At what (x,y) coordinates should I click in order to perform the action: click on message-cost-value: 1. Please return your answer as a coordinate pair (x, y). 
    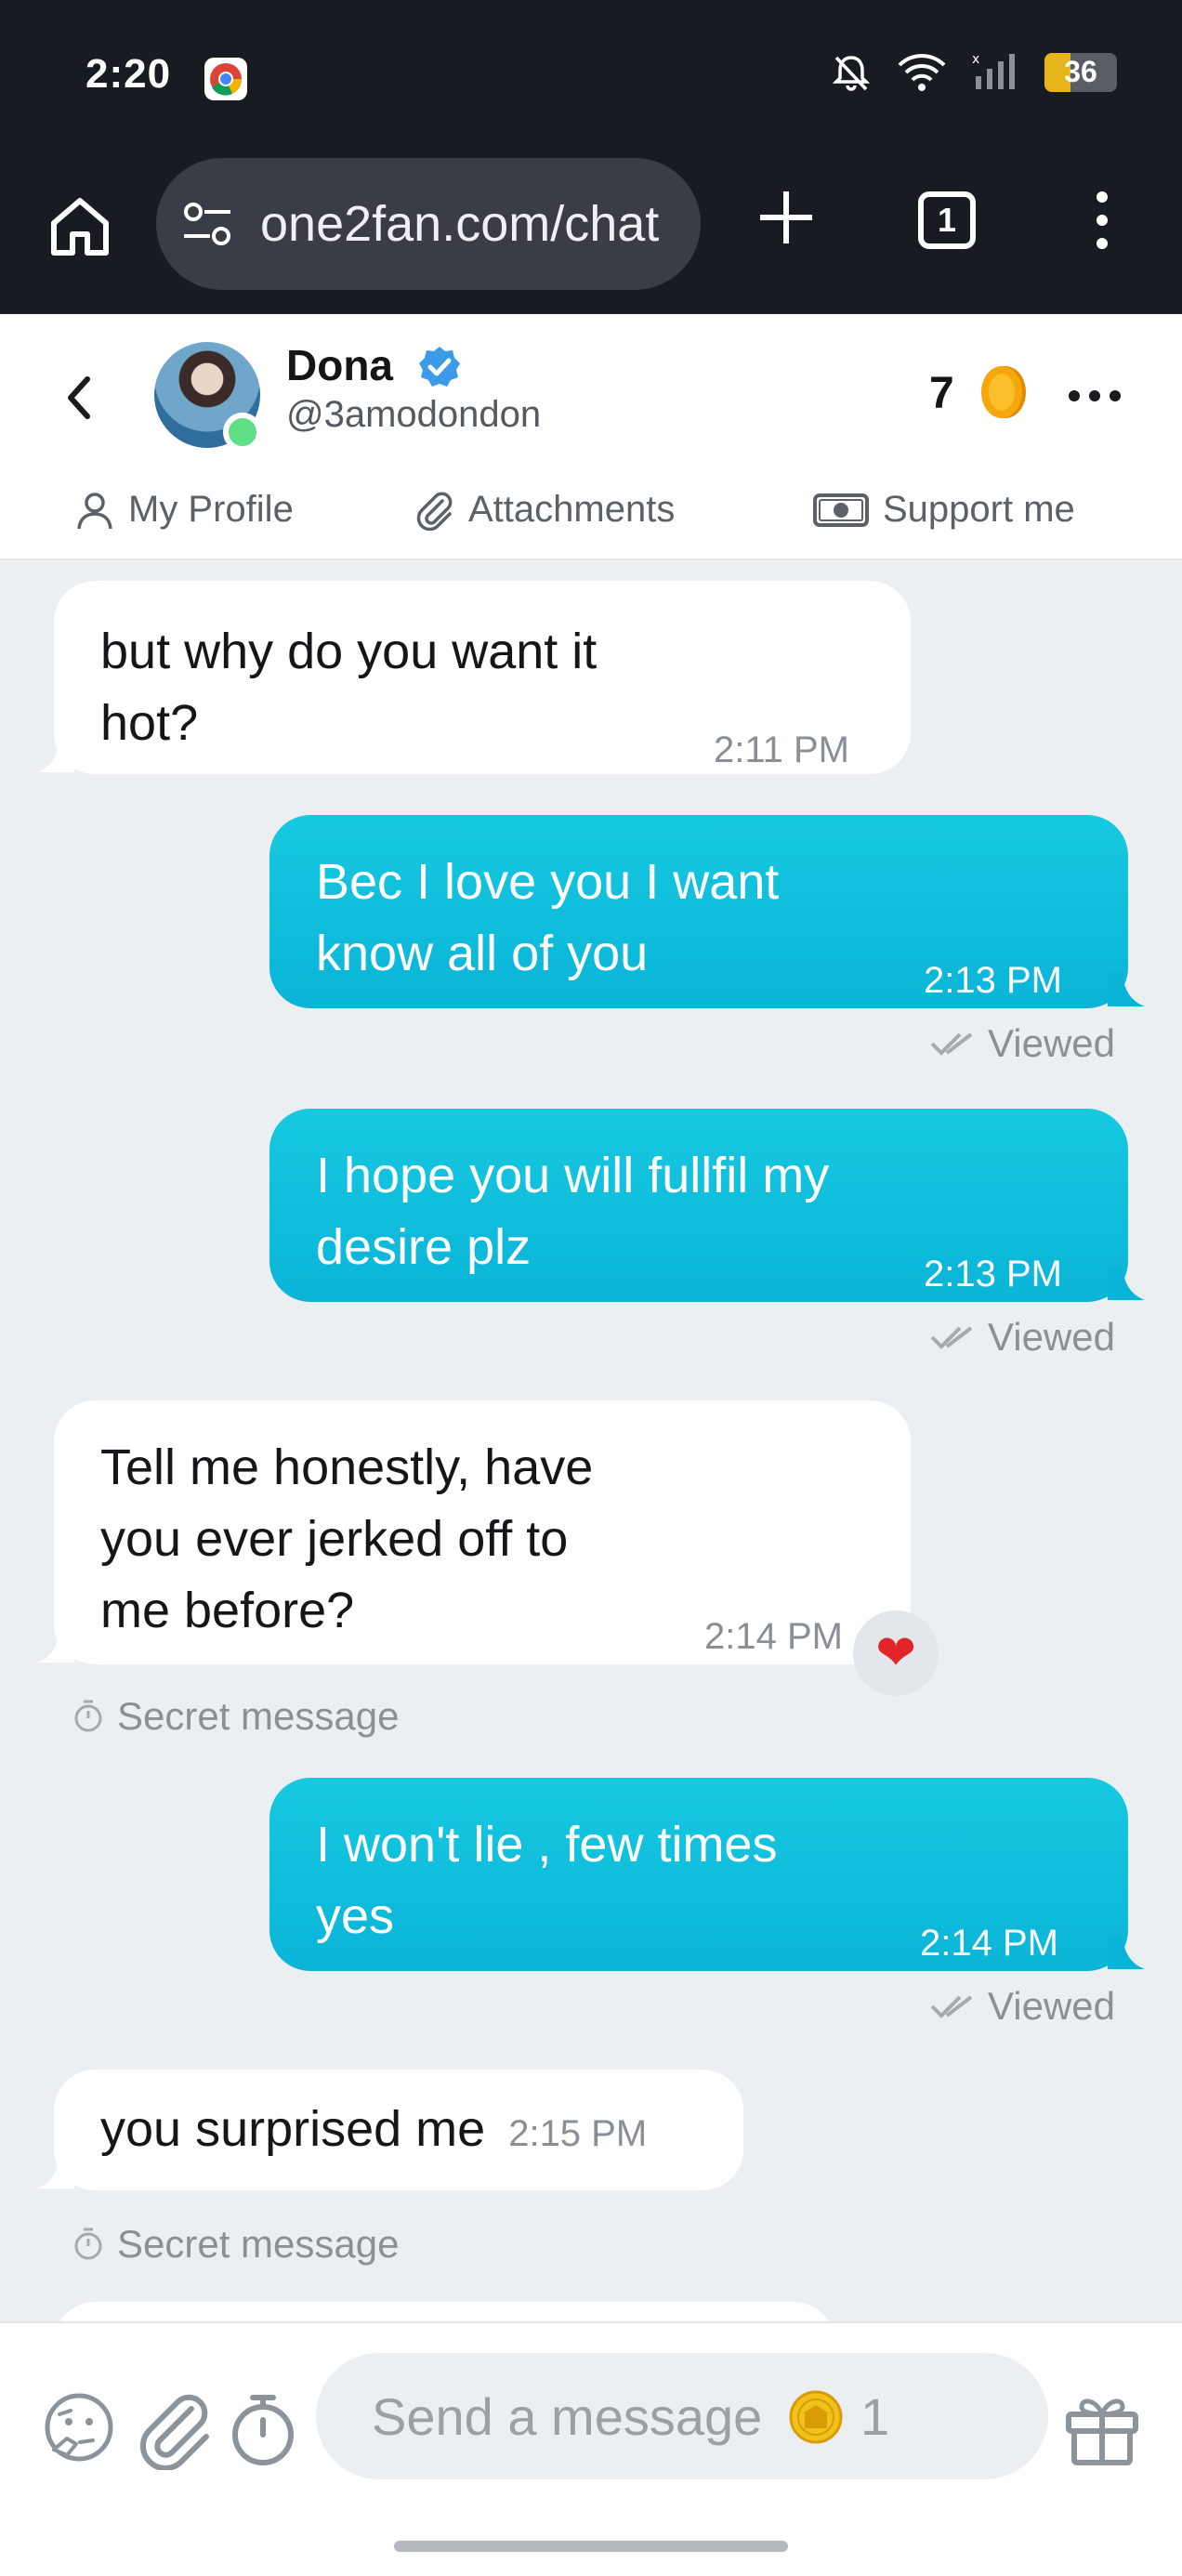
    Looking at the image, I should click on (875, 2416).